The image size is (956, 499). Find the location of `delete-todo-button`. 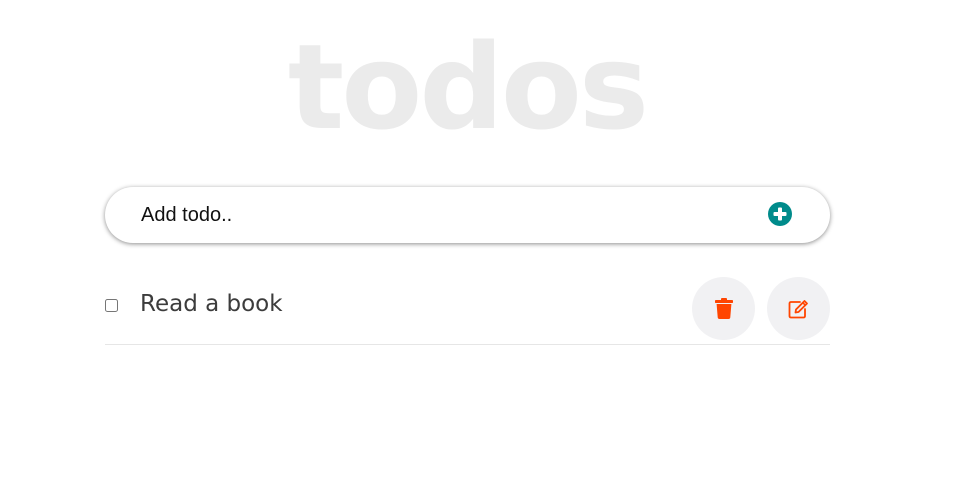

delete-todo-button is located at coordinates (723, 308).